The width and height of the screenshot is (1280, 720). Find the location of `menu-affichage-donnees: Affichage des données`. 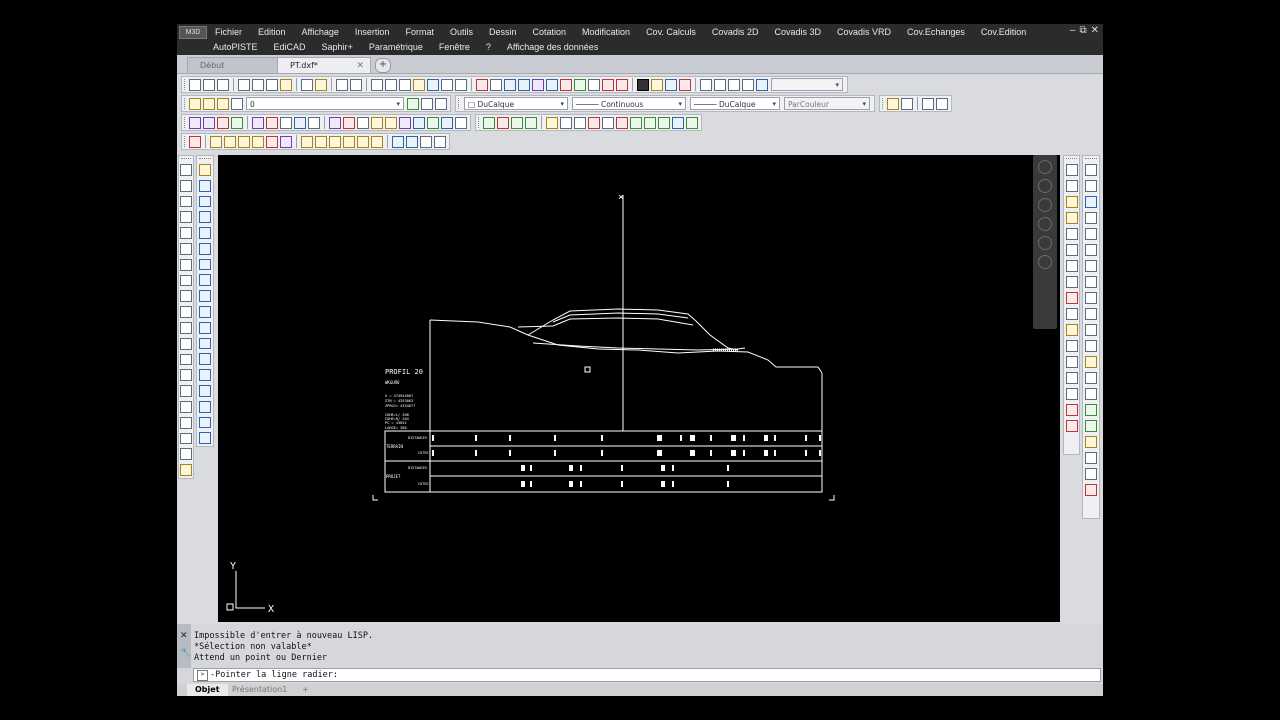

menu-affichage-donnees: Affichage des données is located at coordinates (552, 47).